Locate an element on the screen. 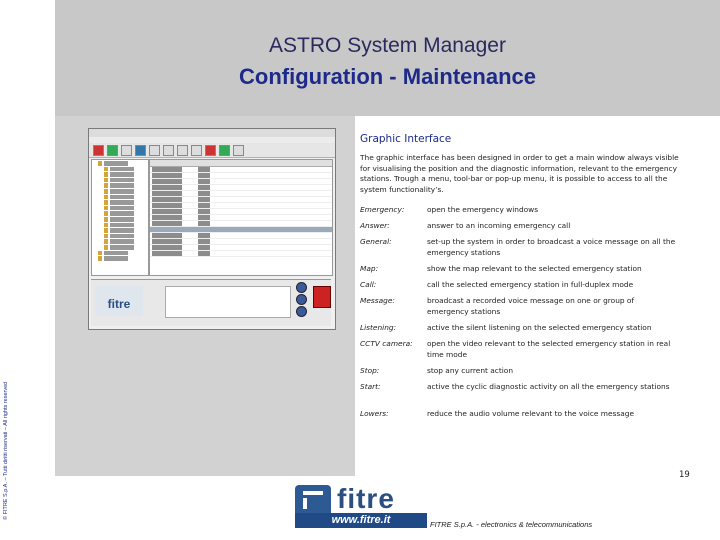 The width and height of the screenshot is (720, 540). screenshot-status-area: fitre is located at coordinates (211, 302).